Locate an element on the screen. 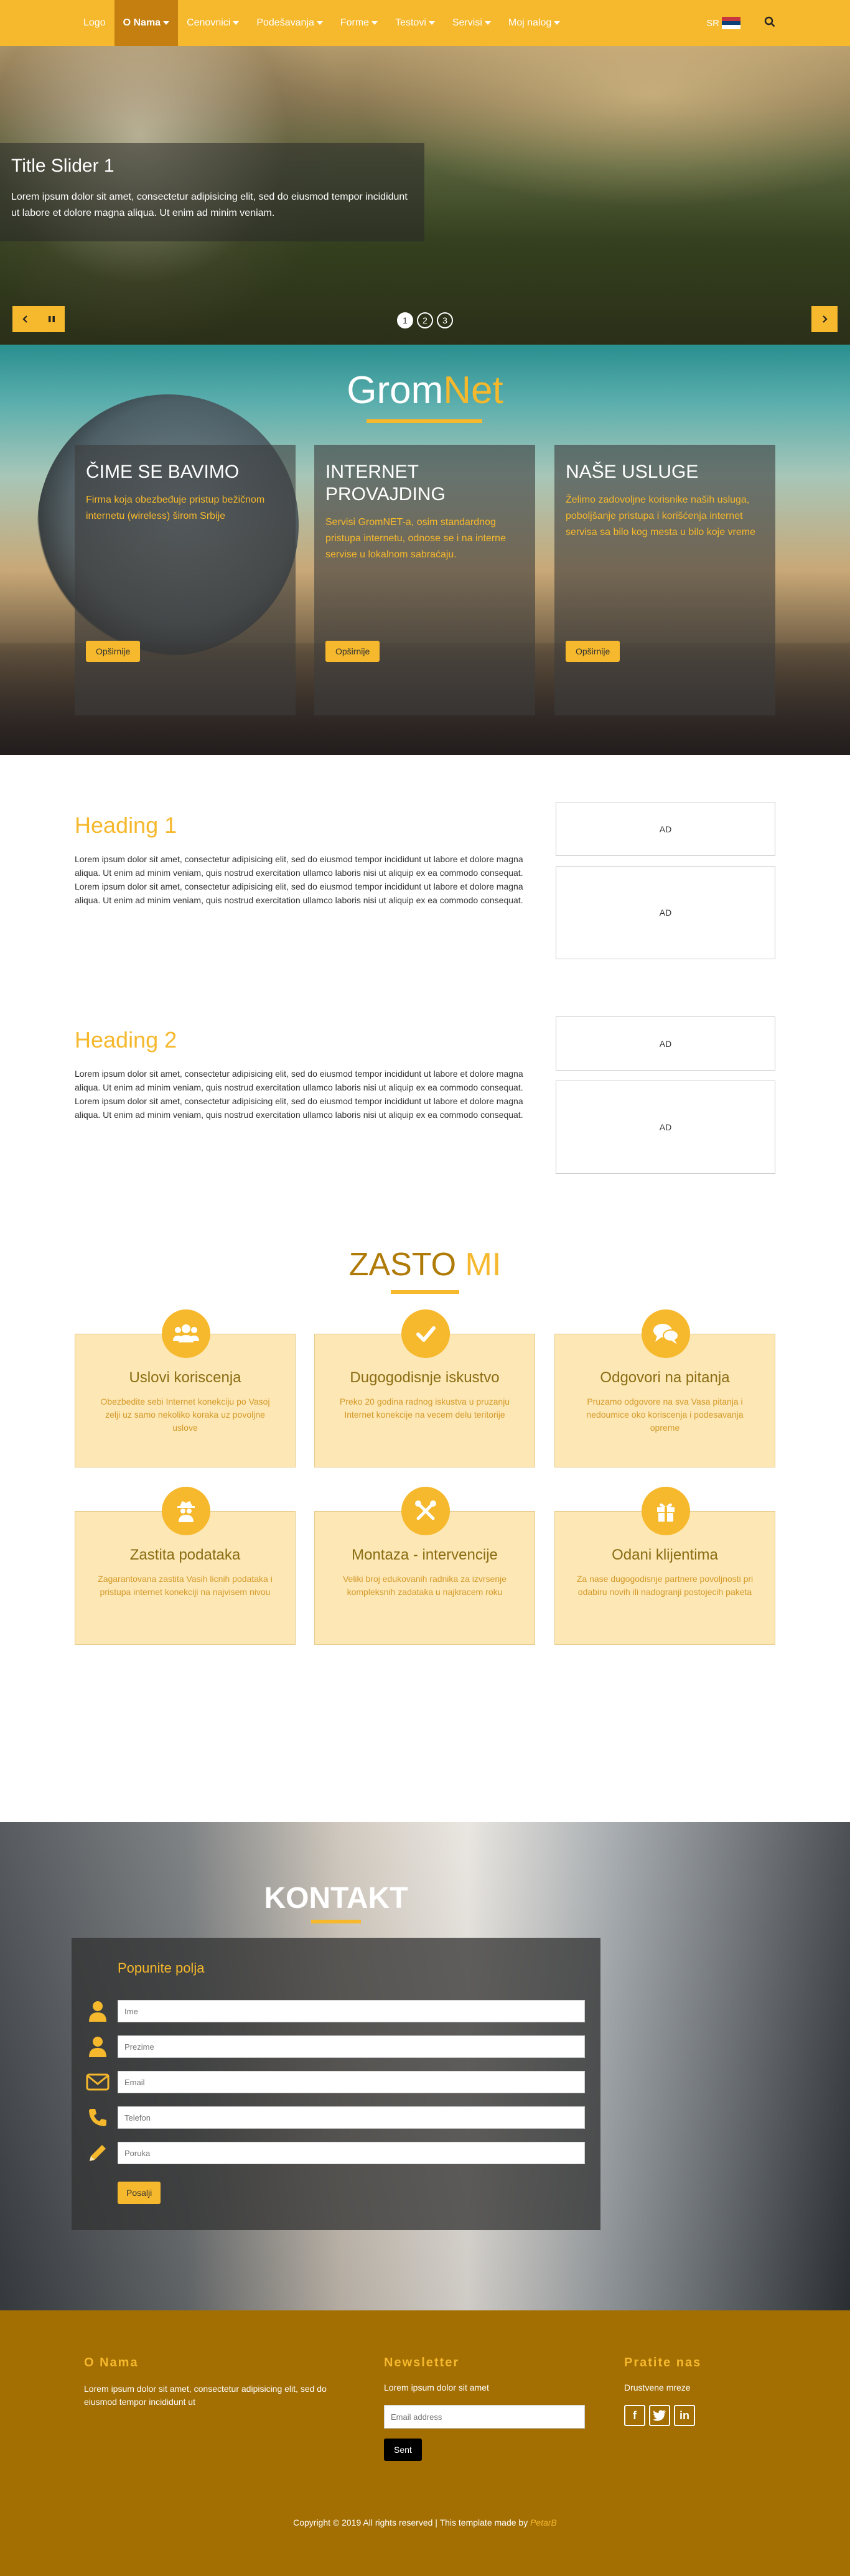  nav-item-o-nama: O Nama is located at coordinates (146, 23).